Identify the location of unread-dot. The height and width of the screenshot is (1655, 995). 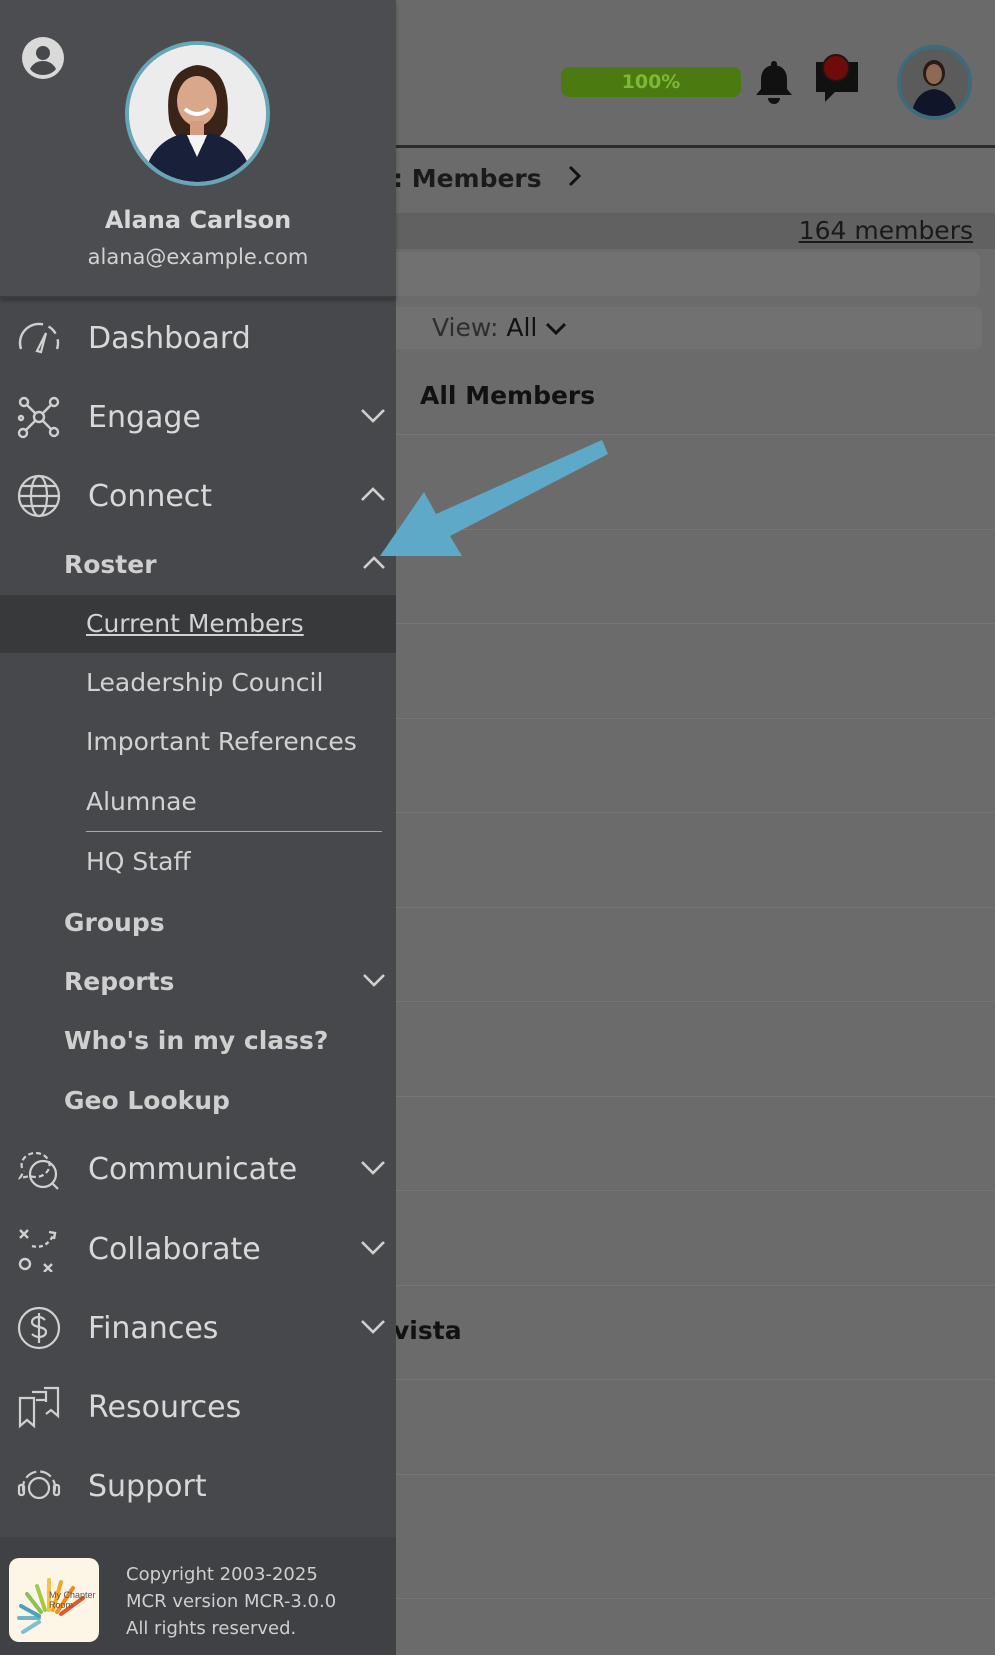
(836, 68).